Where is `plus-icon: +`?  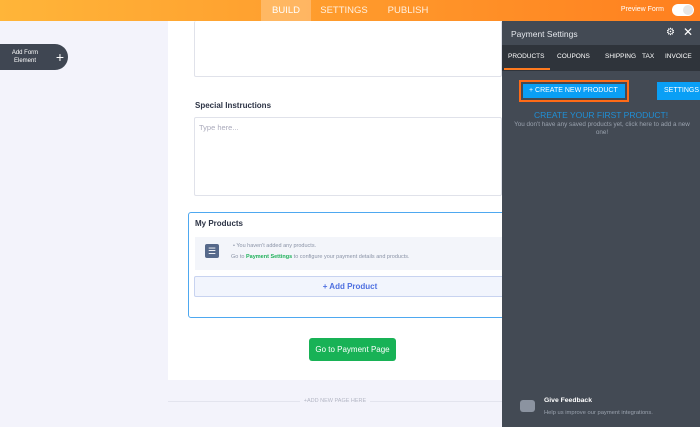 plus-icon: + is located at coordinates (59, 57).